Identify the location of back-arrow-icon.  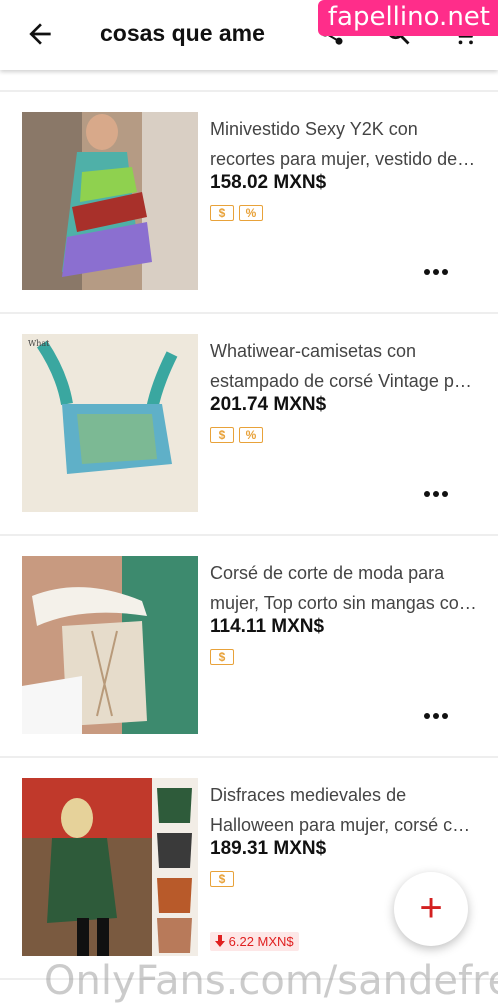
(40, 34).